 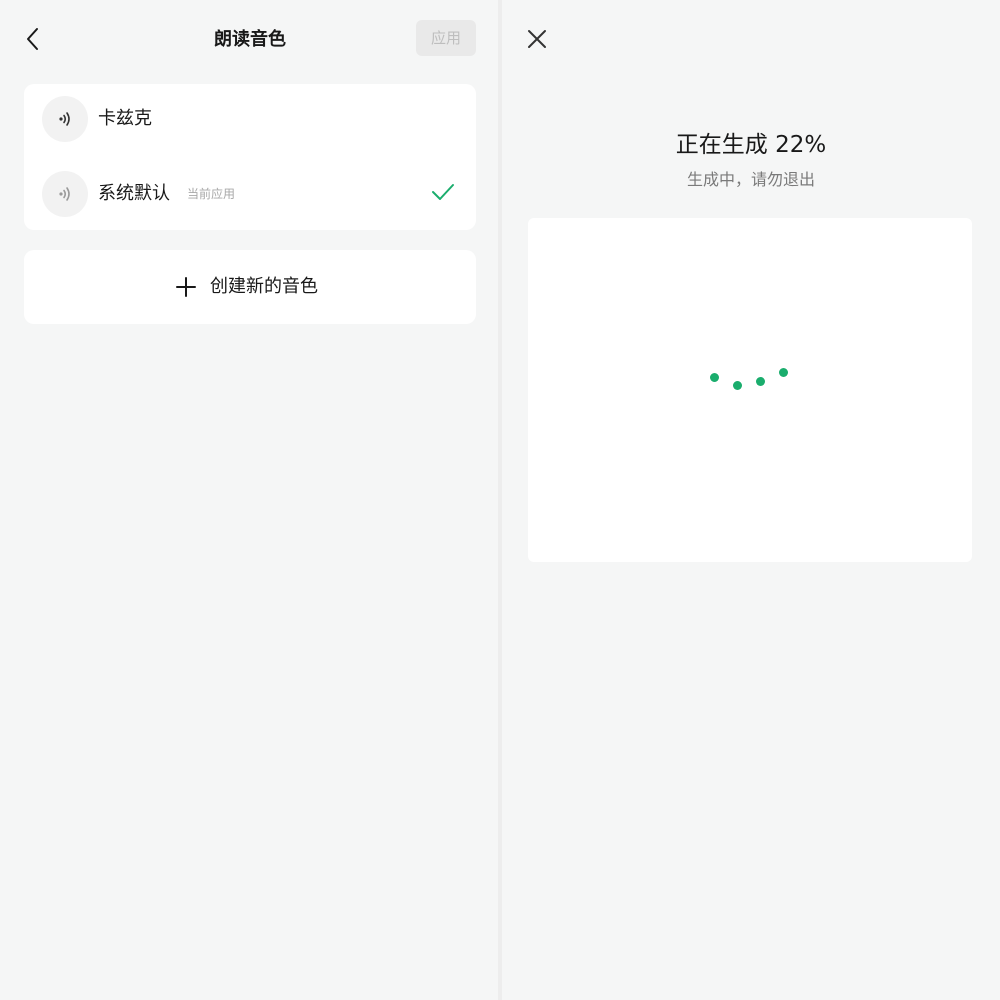 What do you see at coordinates (537, 39) in the screenshot?
I see `close-icon` at bounding box center [537, 39].